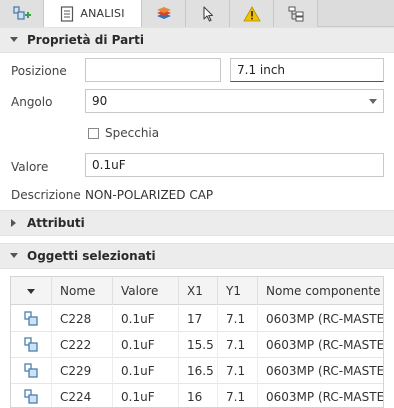  What do you see at coordinates (46, 195) in the screenshot?
I see `description-label: Descrizione` at bounding box center [46, 195].